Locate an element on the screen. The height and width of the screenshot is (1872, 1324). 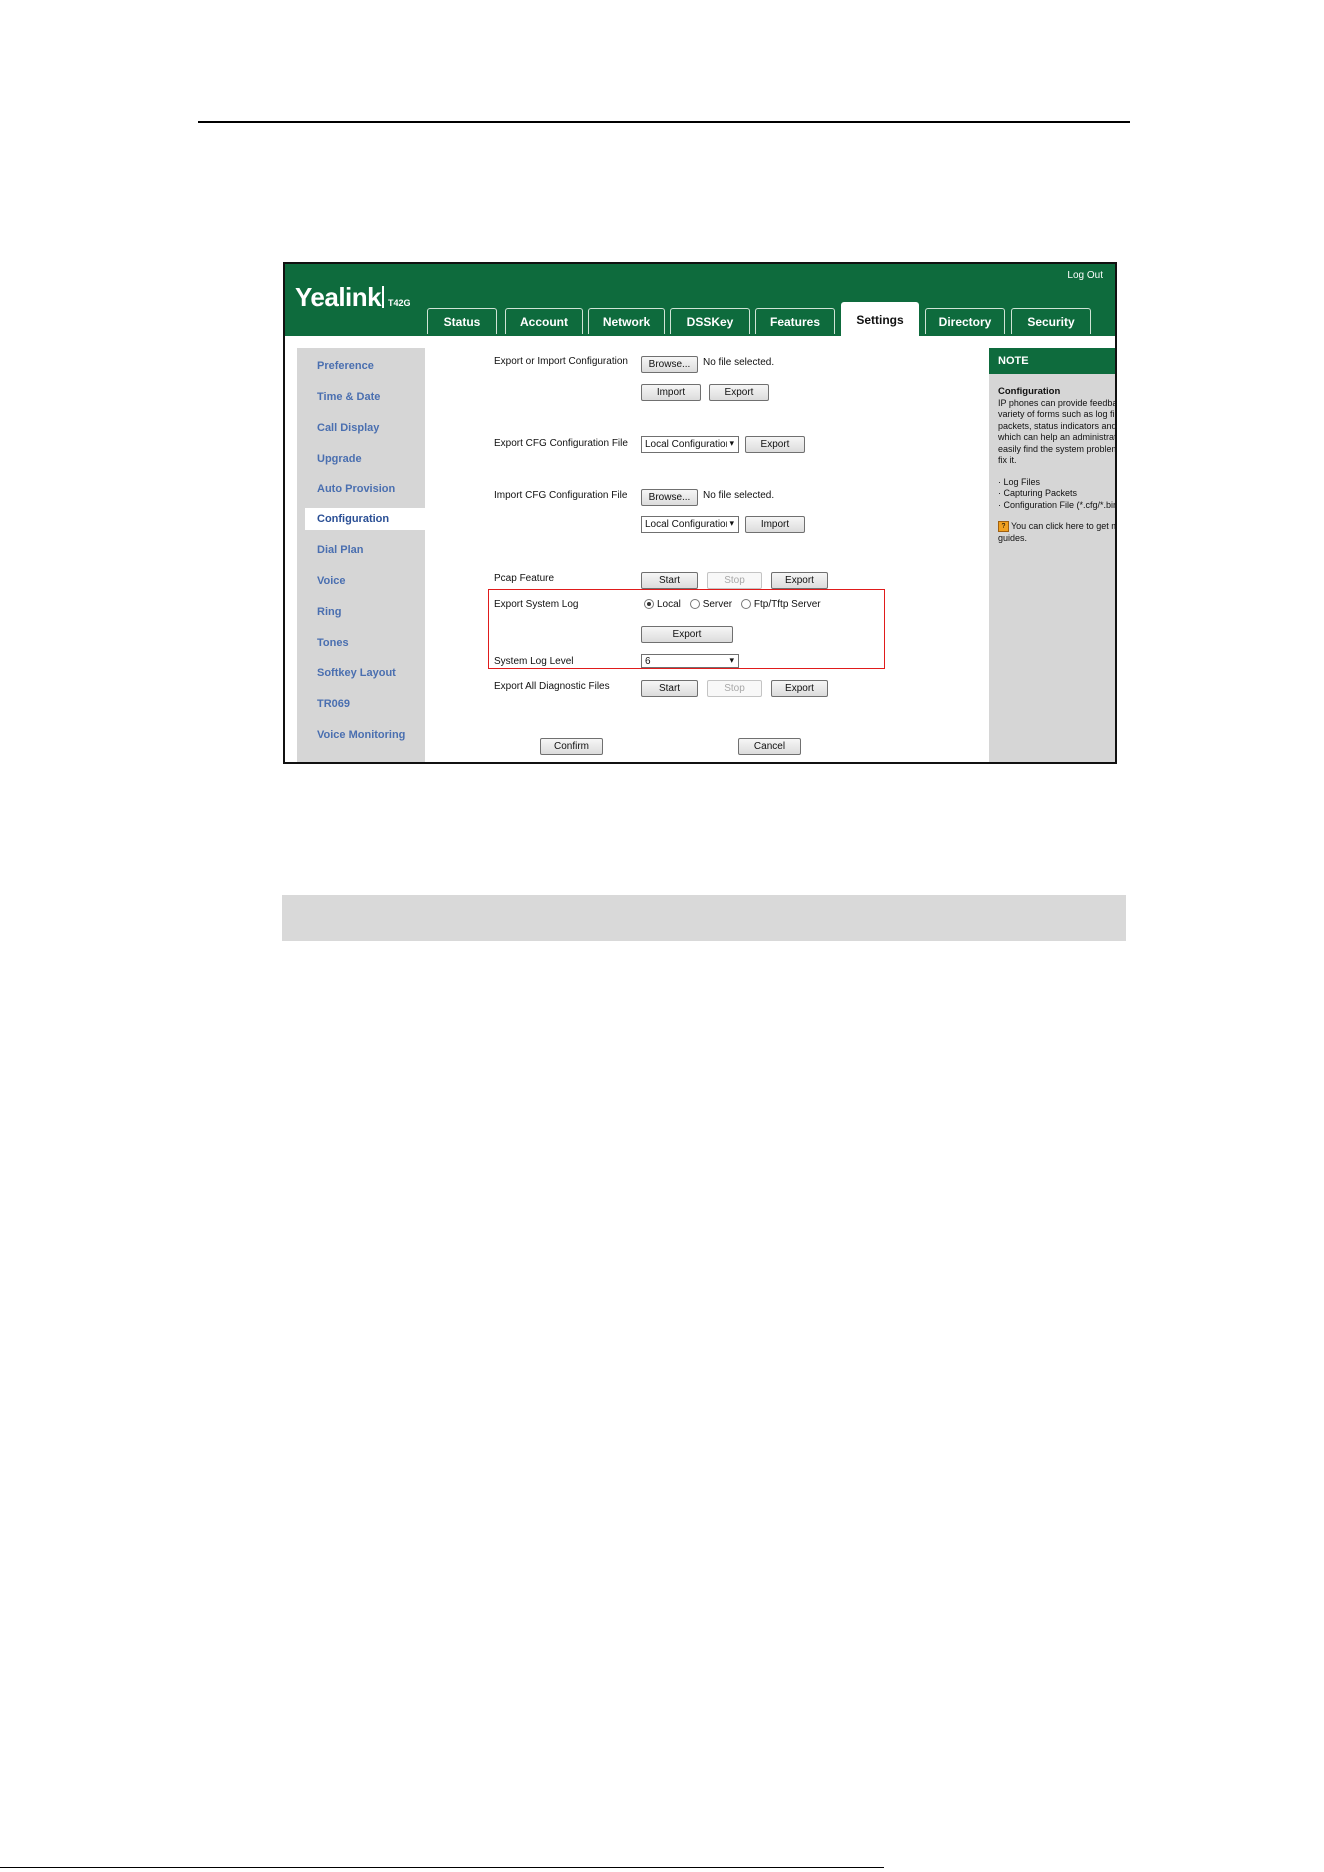
sidebar-item-preference: Preference is located at coordinates (345, 366).